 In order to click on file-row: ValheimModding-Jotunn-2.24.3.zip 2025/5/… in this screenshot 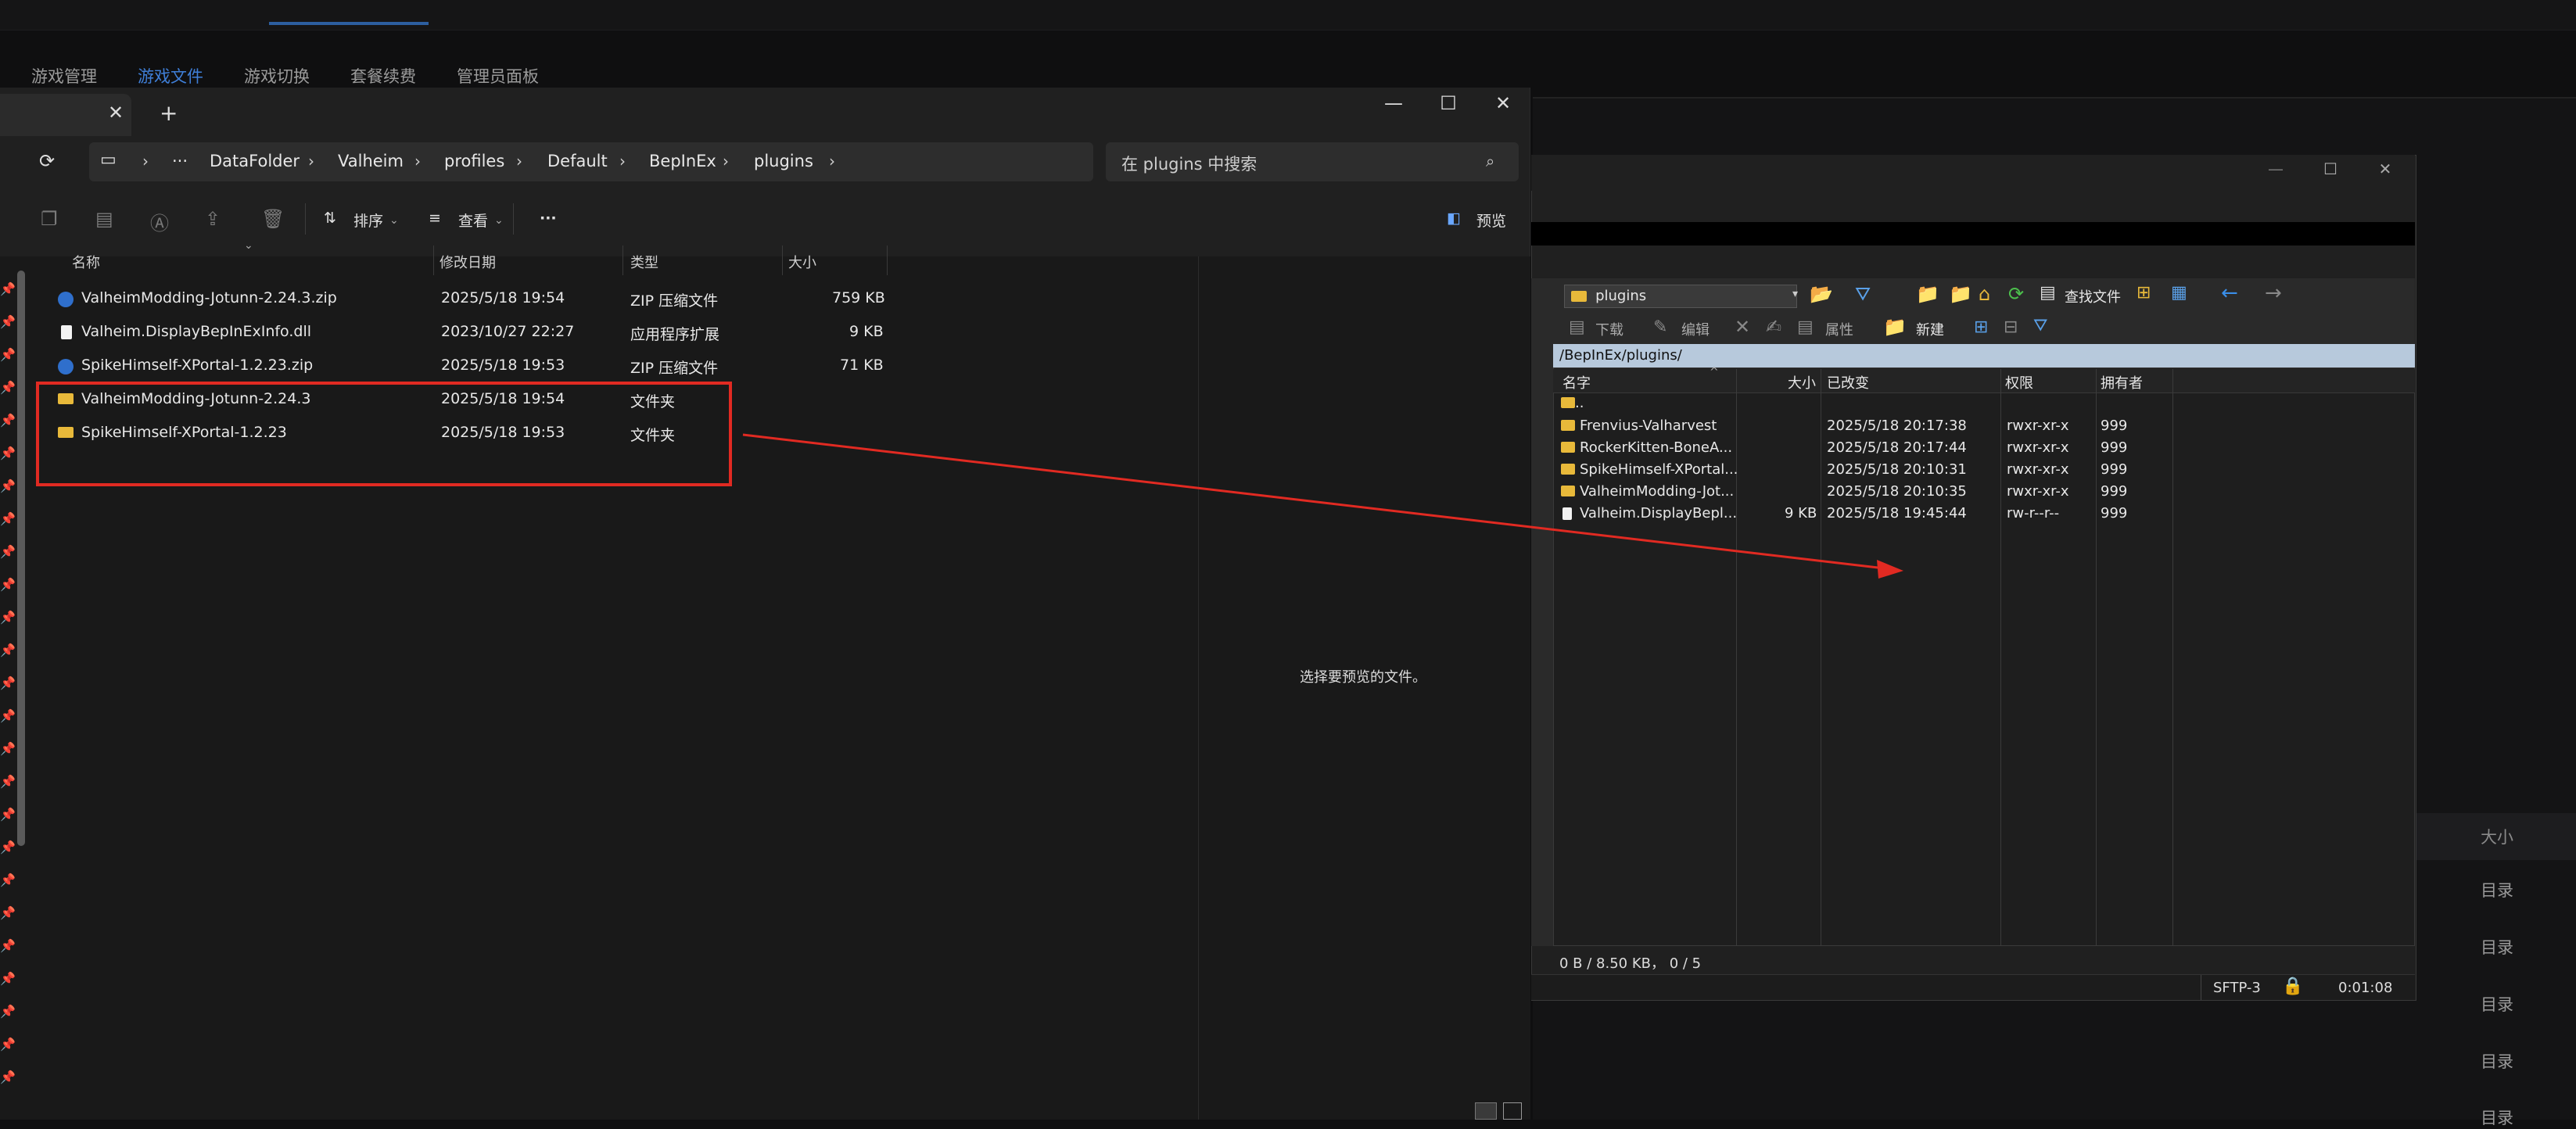, I will do `click(471, 298)`.